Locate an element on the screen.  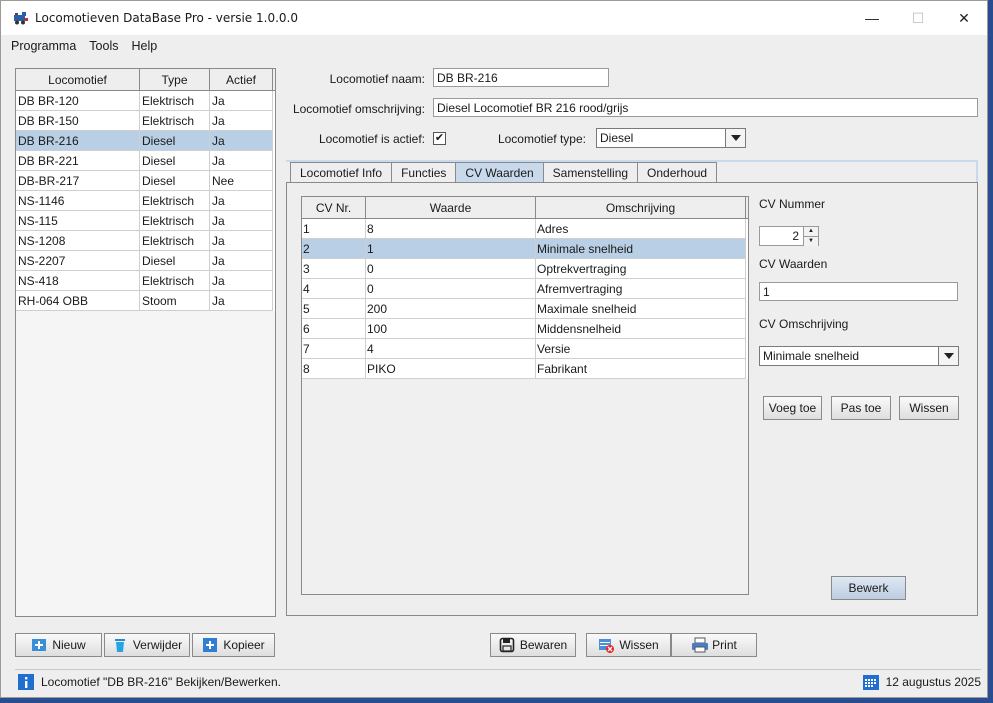
maximize-button: ☐ is located at coordinates (918, 18).